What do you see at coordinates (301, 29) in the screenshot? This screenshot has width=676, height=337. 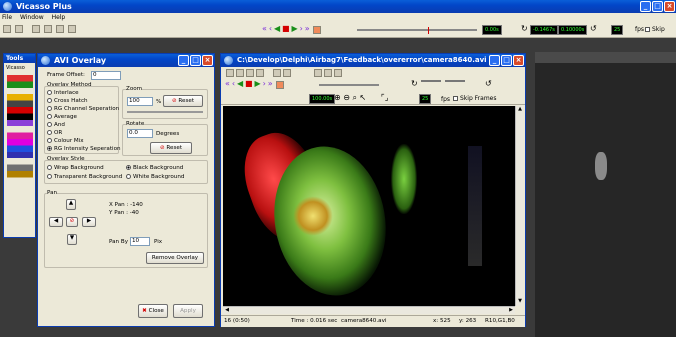 I see `step-forward-icon: ›` at bounding box center [301, 29].